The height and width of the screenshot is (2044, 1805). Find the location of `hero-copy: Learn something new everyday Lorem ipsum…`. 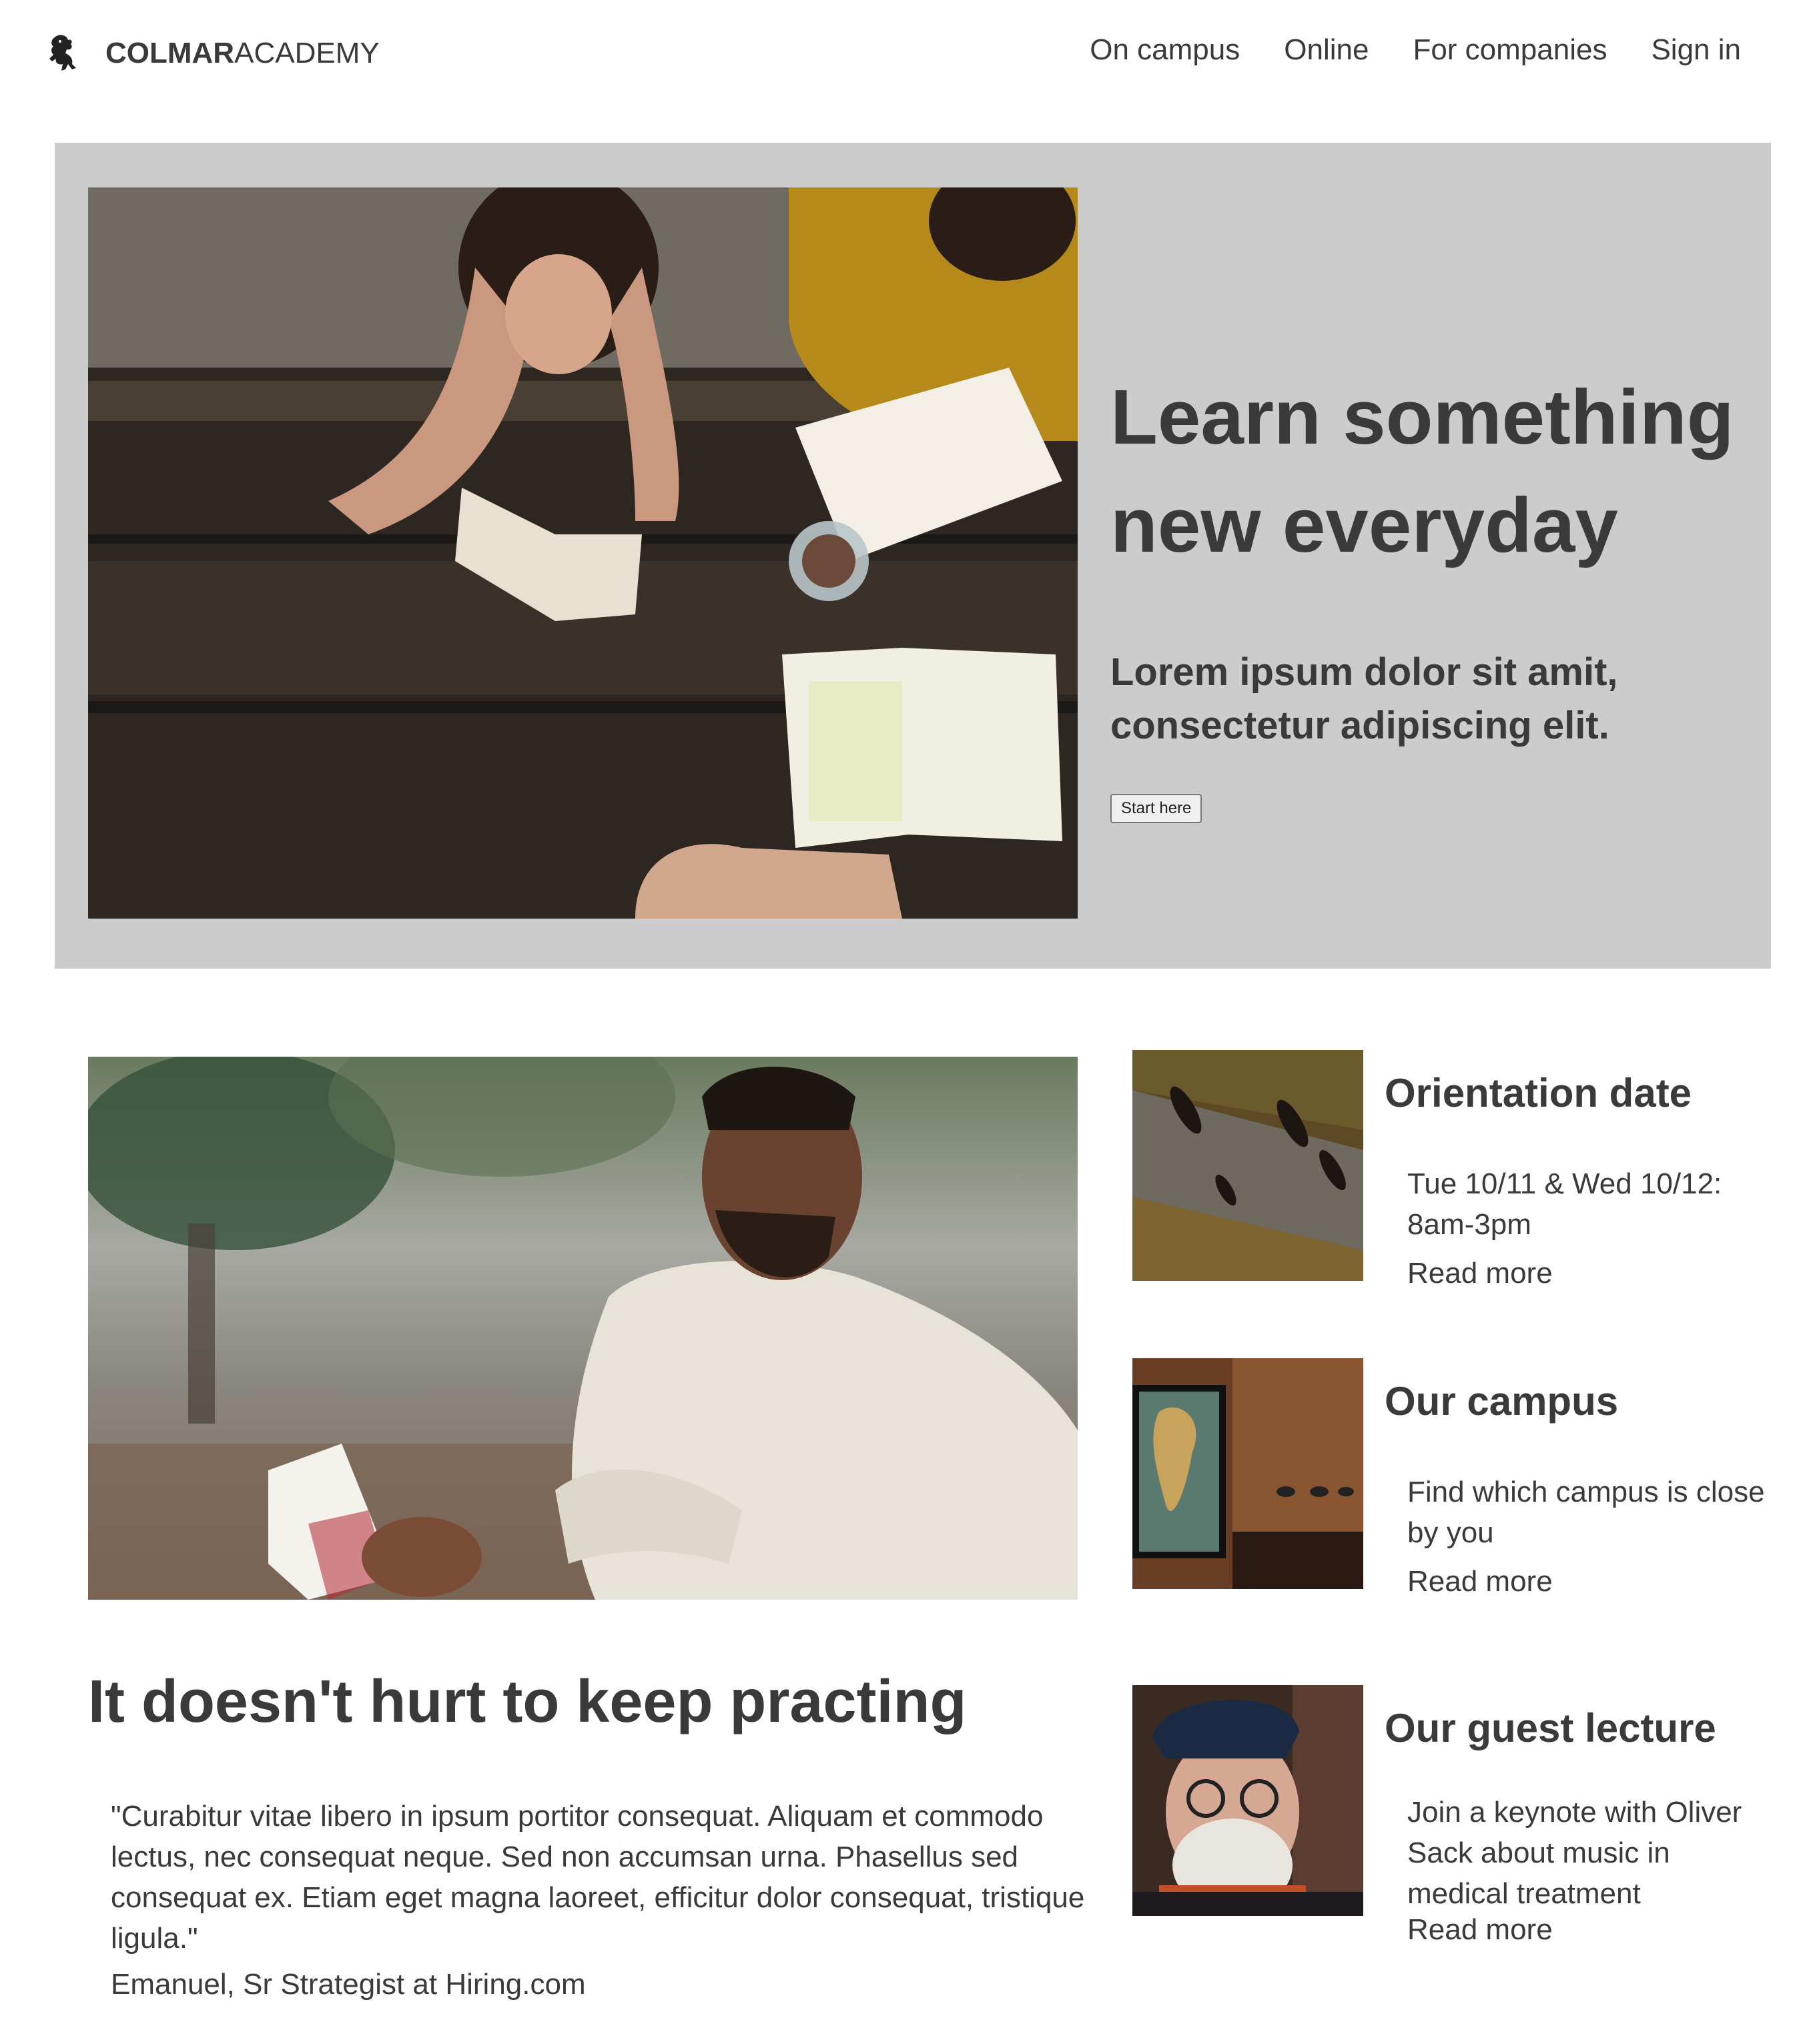

hero-copy: Learn something new everyday Lorem ipsum… is located at coordinates (1430, 593).